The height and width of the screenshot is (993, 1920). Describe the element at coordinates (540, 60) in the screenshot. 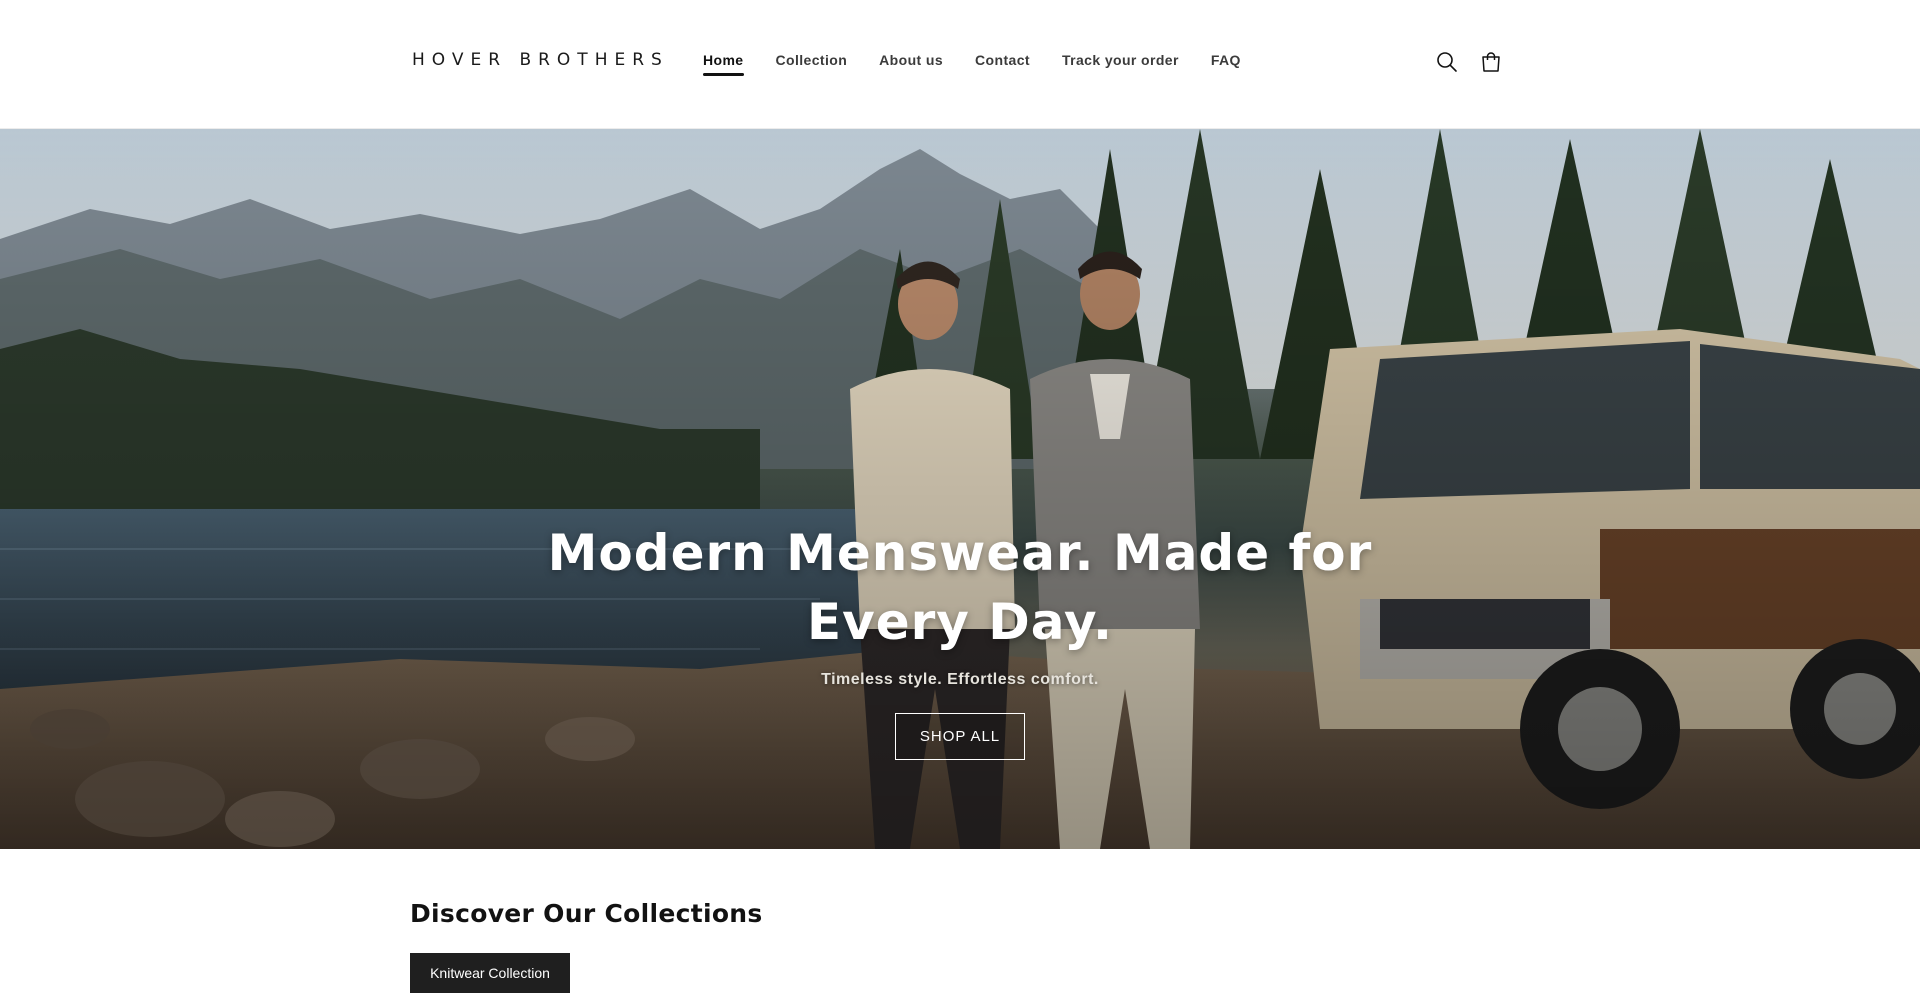

I see `brand-logo: HOVER BROTHERS` at that location.